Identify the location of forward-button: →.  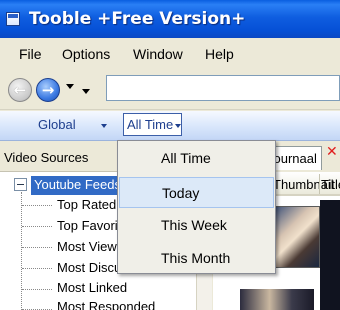
(48, 90).